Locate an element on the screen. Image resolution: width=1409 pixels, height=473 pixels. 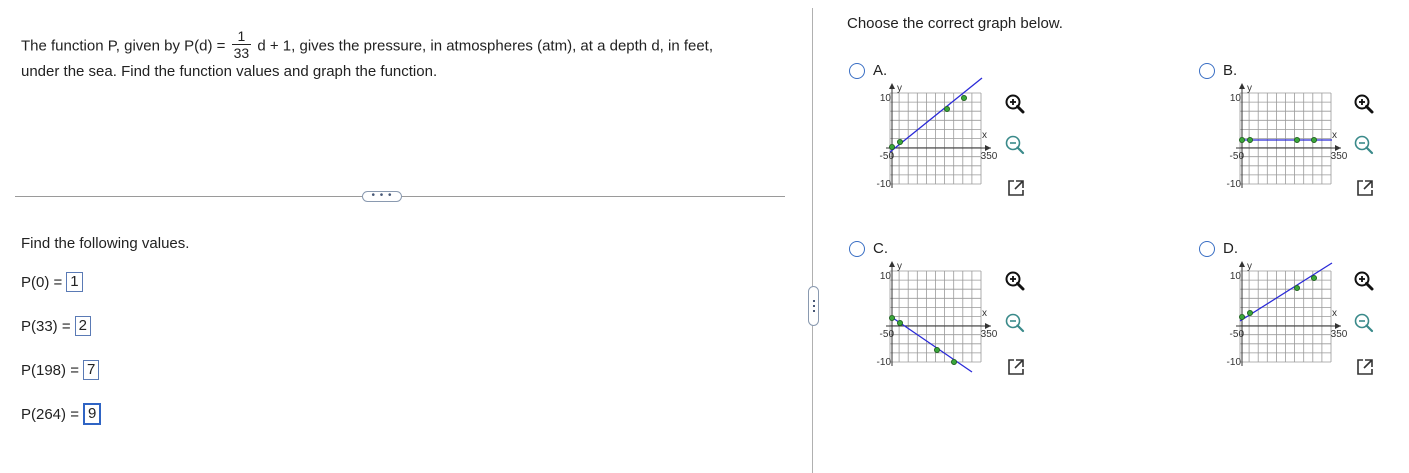
answer-box-p264: 9 is located at coordinates (92, 414).